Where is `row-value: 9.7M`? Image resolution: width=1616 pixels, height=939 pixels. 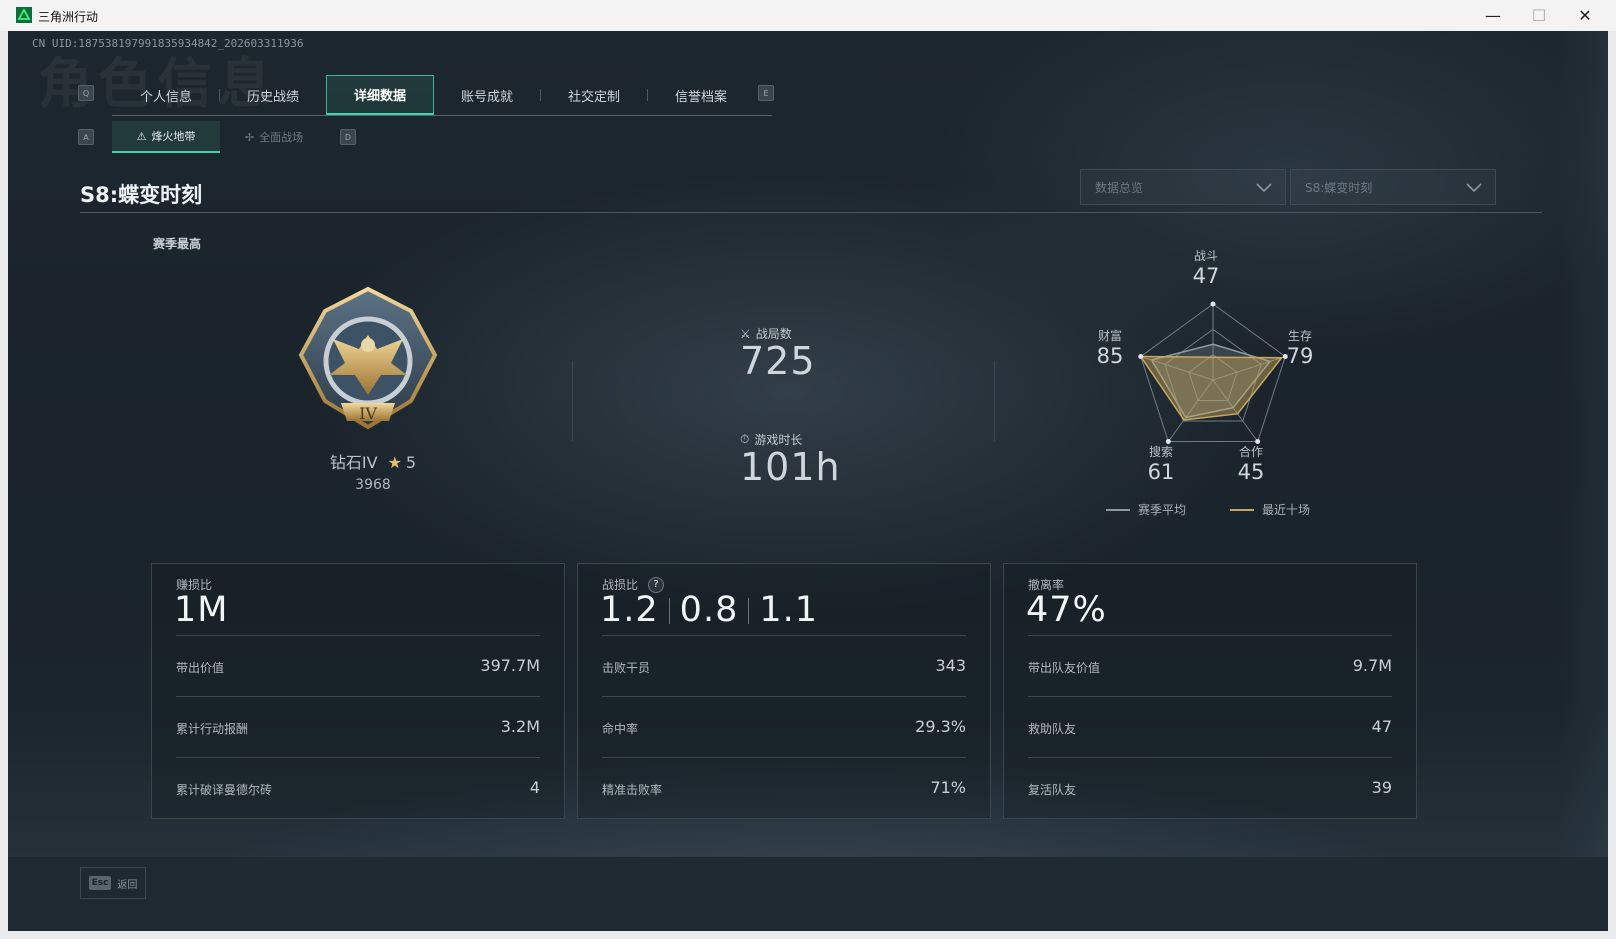
row-value: 9.7M is located at coordinates (1372, 665).